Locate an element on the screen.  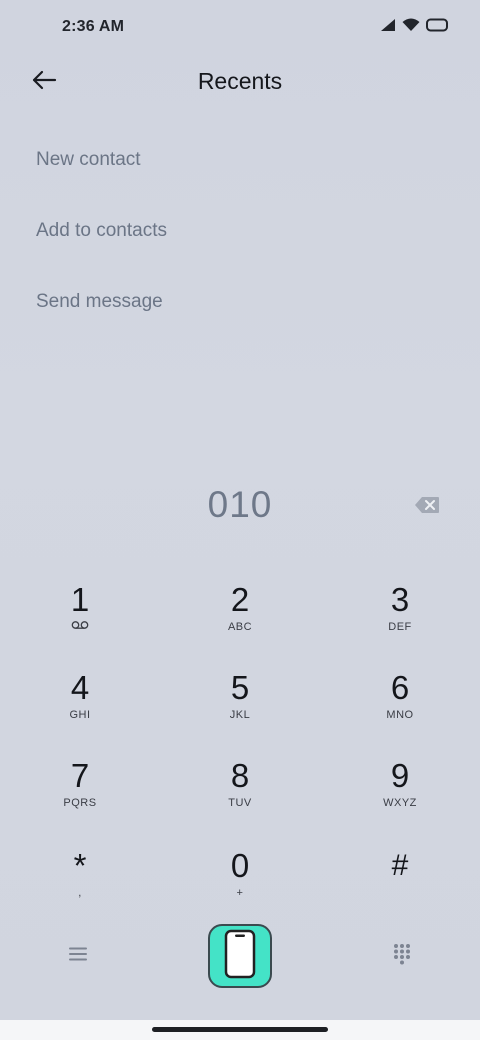
key-letters: TUV is located at coordinates (240, 803).